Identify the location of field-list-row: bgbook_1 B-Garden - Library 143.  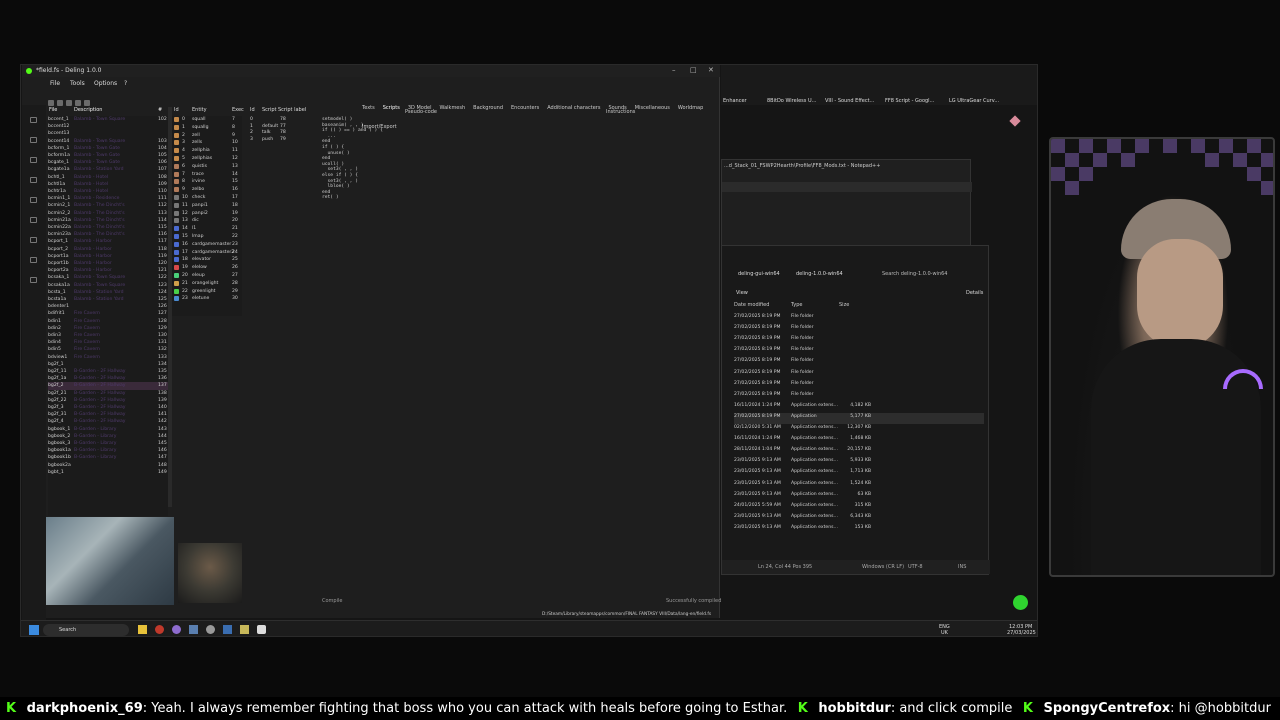
(108, 429).